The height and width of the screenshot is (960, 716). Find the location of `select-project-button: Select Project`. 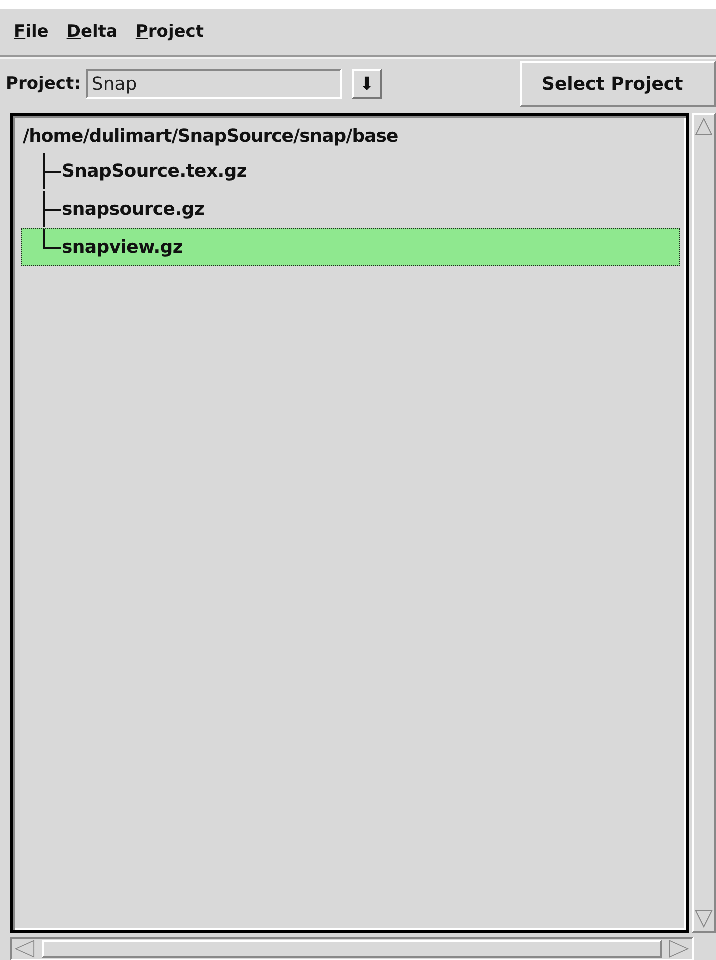

select-project-button: Select Project is located at coordinates (618, 84).